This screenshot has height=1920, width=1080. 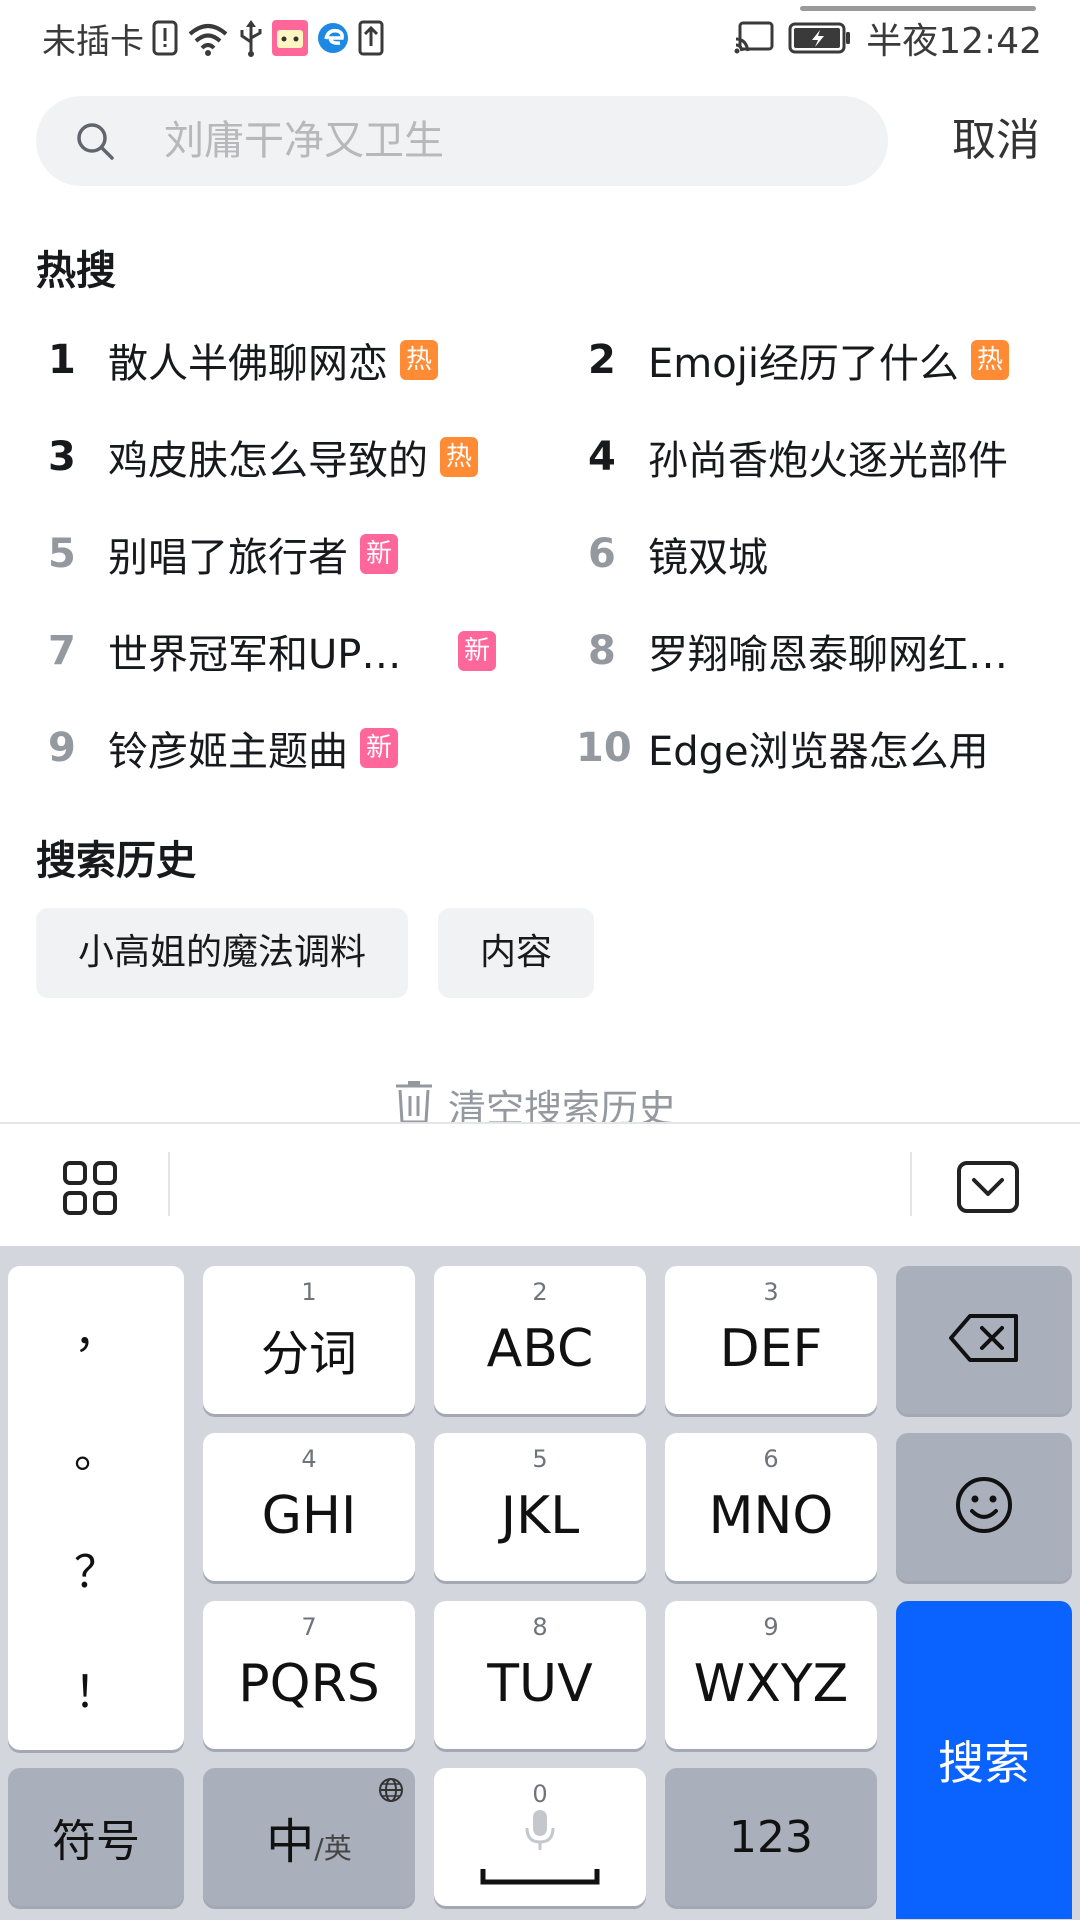 What do you see at coordinates (309, 1507) in the screenshot?
I see `key-4: 4 GHI` at bounding box center [309, 1507].